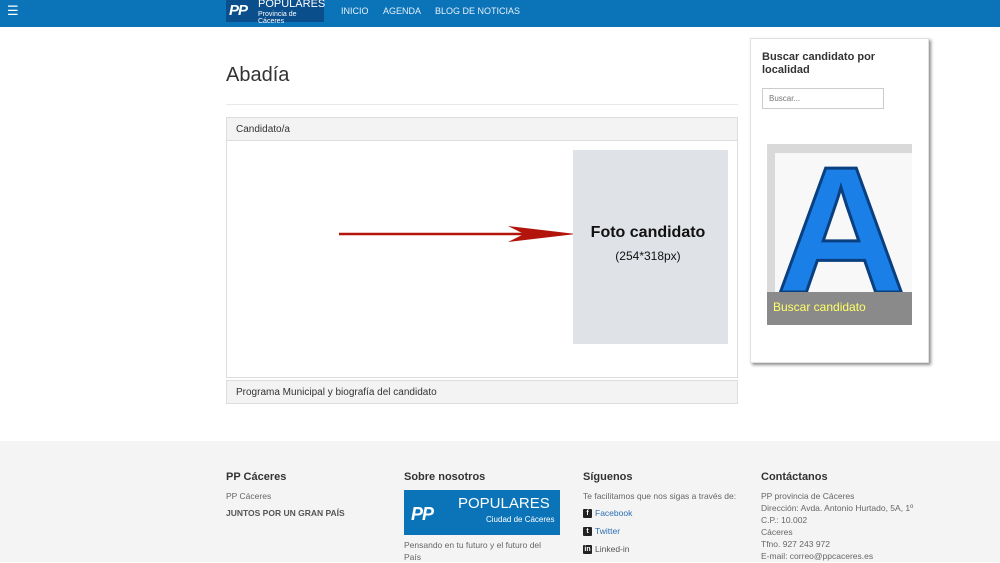  What do you see at coordinates (837, 508) in the screenshot?
I see `contact-line: Dirección: Avda. Antonio Hurtado, 5A, 1º` at bounding box center [837, 508].